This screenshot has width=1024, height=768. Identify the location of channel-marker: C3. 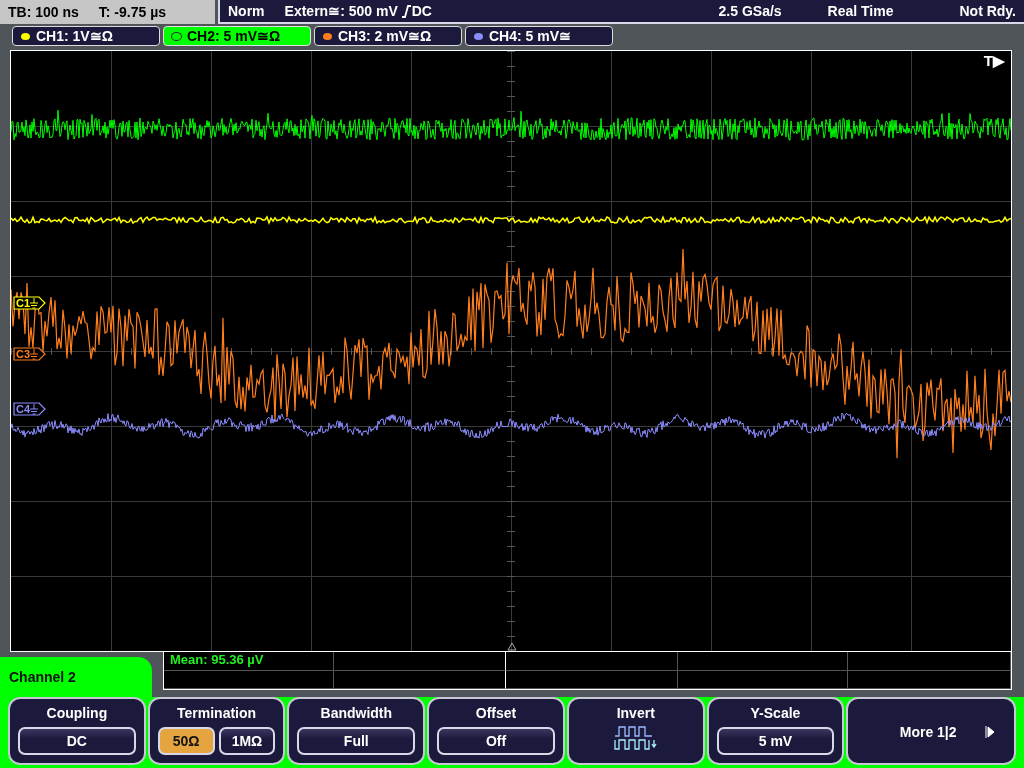
(30, 354).